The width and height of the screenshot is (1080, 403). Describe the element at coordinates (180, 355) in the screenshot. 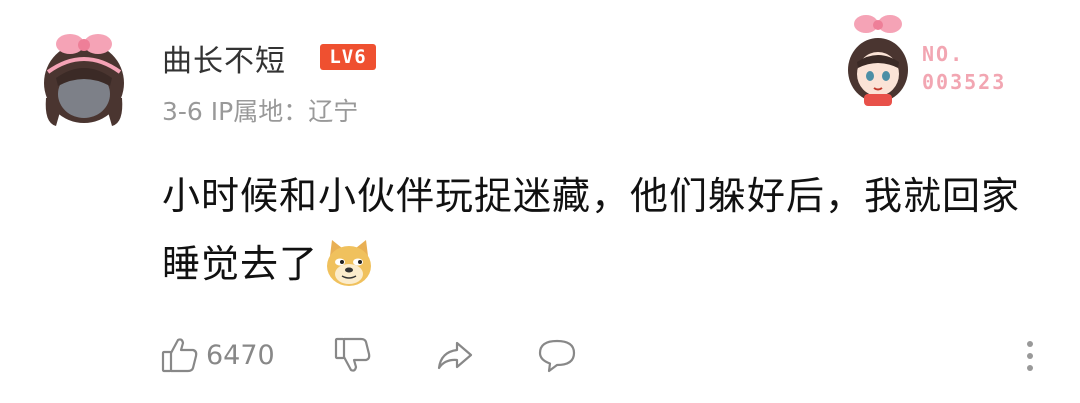

I see `thumbs-up-icon` at that location.